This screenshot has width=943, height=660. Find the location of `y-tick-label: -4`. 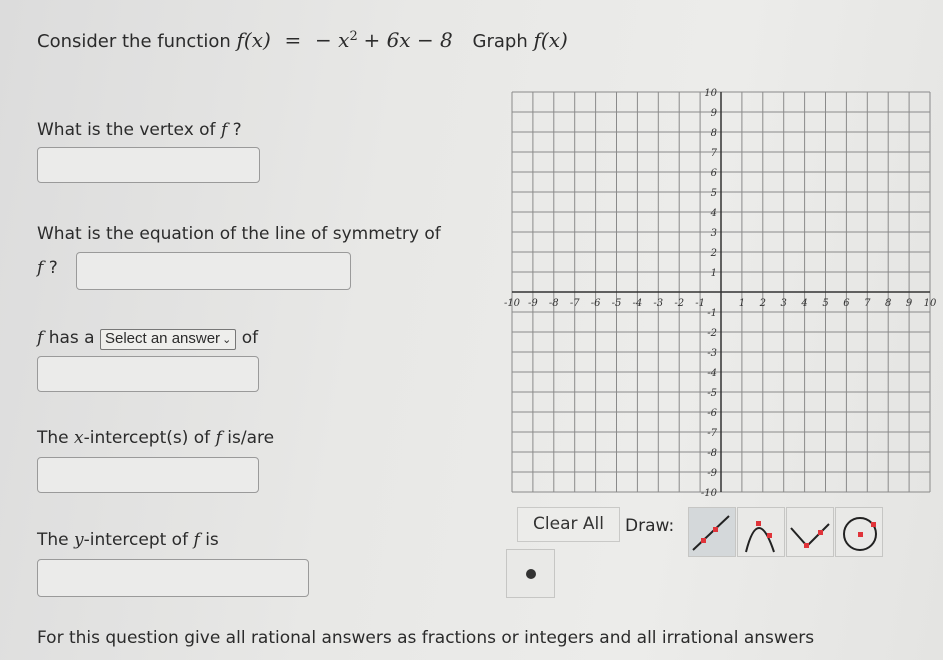

y-tick-label: -4 is located at coordinates (712, 373).